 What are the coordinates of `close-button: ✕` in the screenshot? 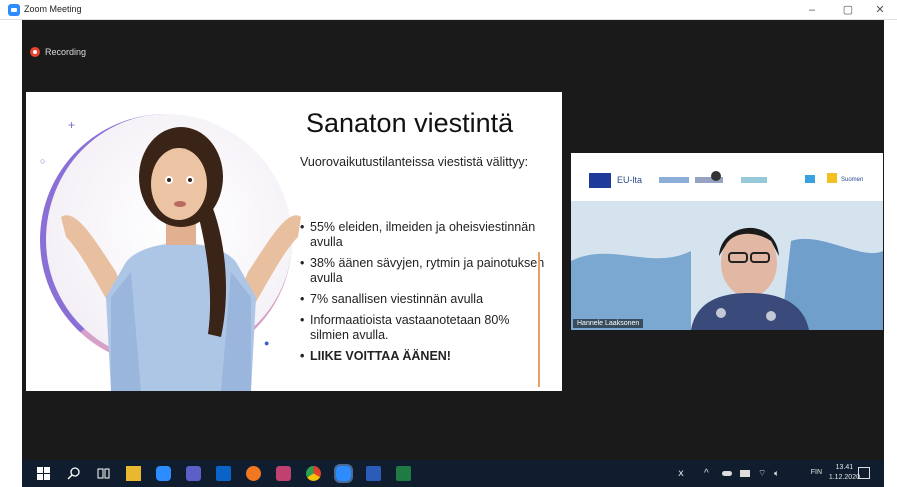 It's located at (880, 10).